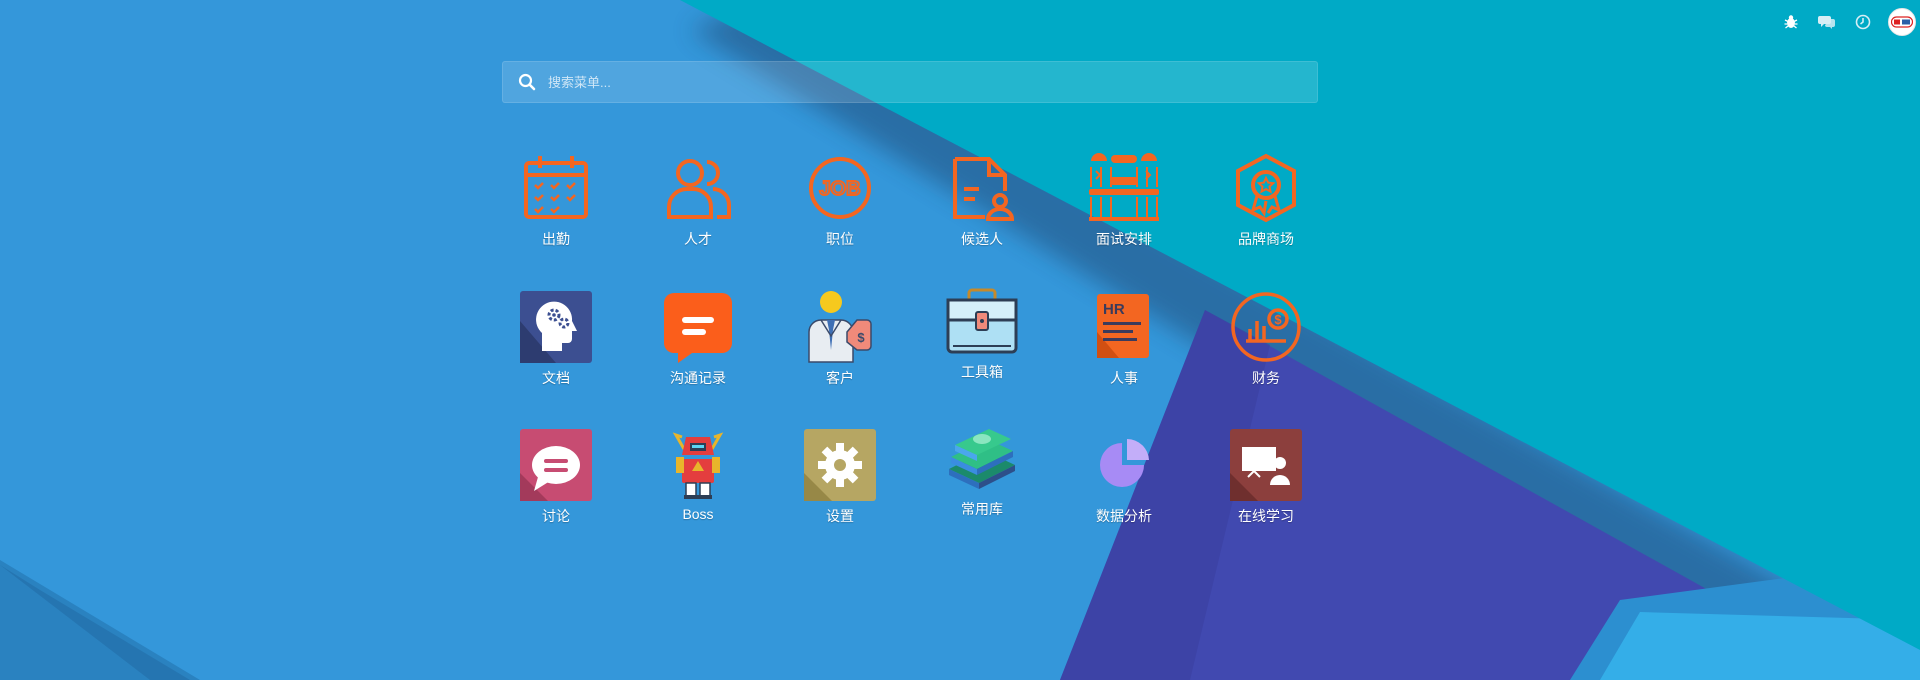 This screenshot has width=1920, height=680. What do you see at coordinates (982, 321) in the screenshot?
I see `toolbox-icon` at bounding box center [982, 321].